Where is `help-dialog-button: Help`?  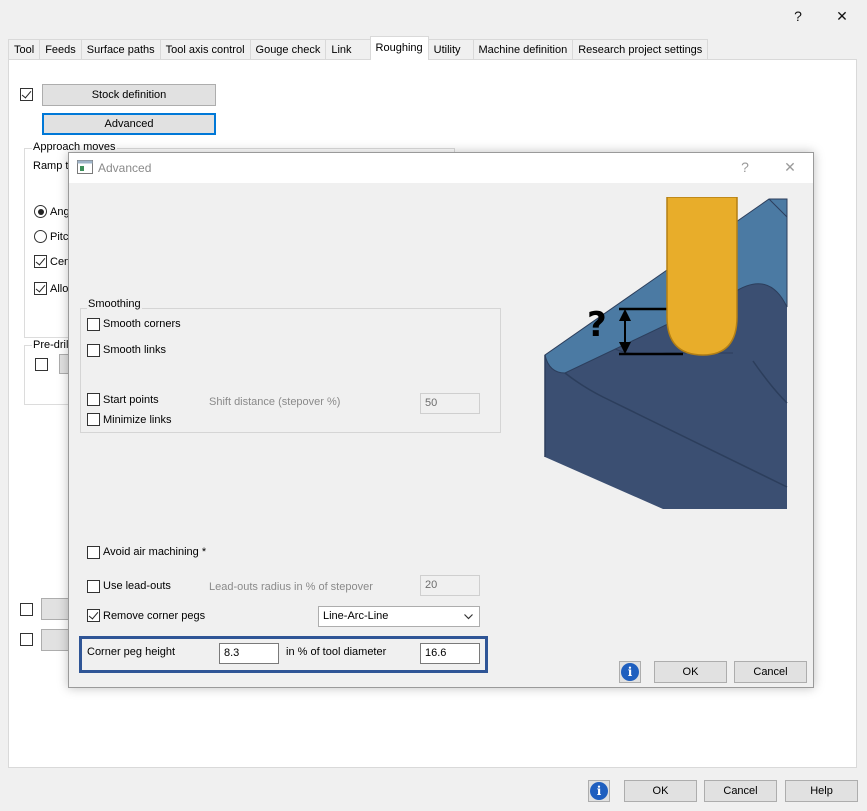 help-dialog-button: Help is located at coordinates (821, 791).